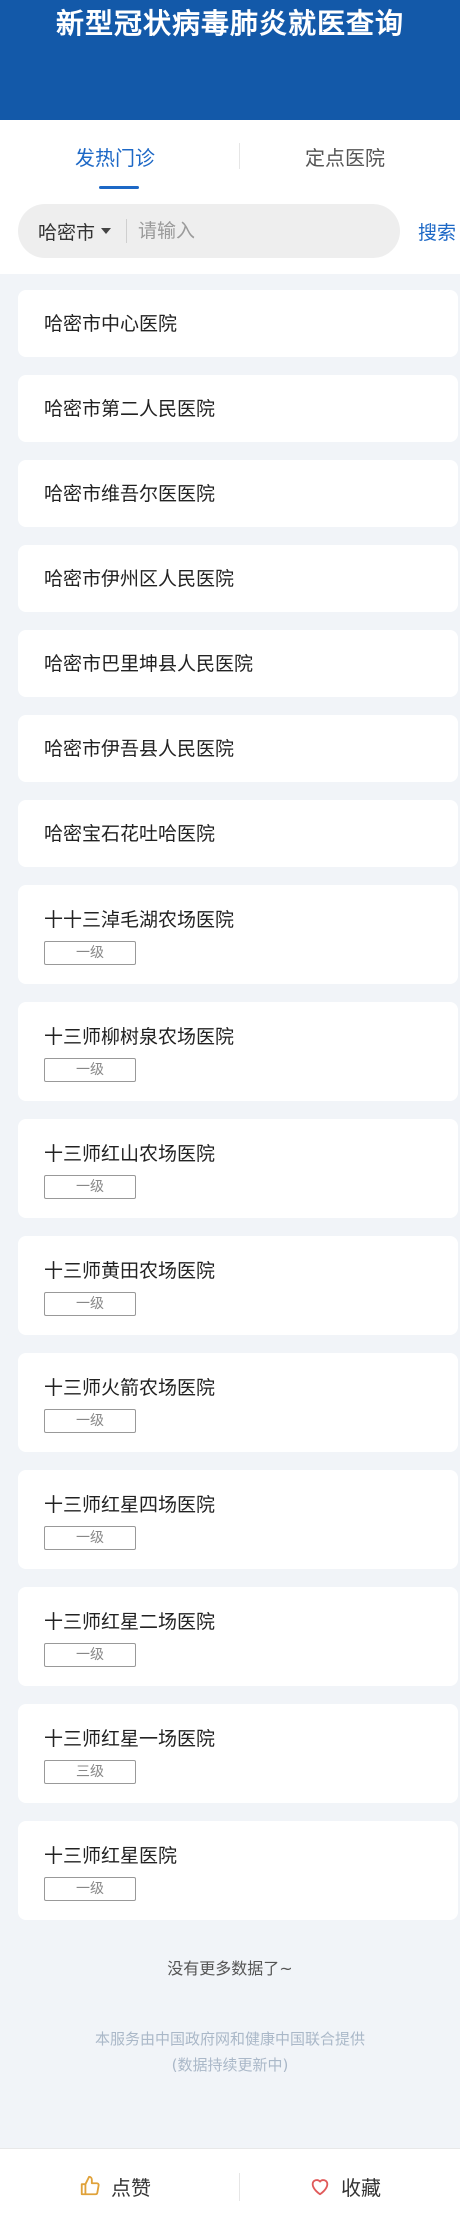 This screenshot has width=460, height=2222. I want to click on thumbs-up-icon, so click(90, 2185).